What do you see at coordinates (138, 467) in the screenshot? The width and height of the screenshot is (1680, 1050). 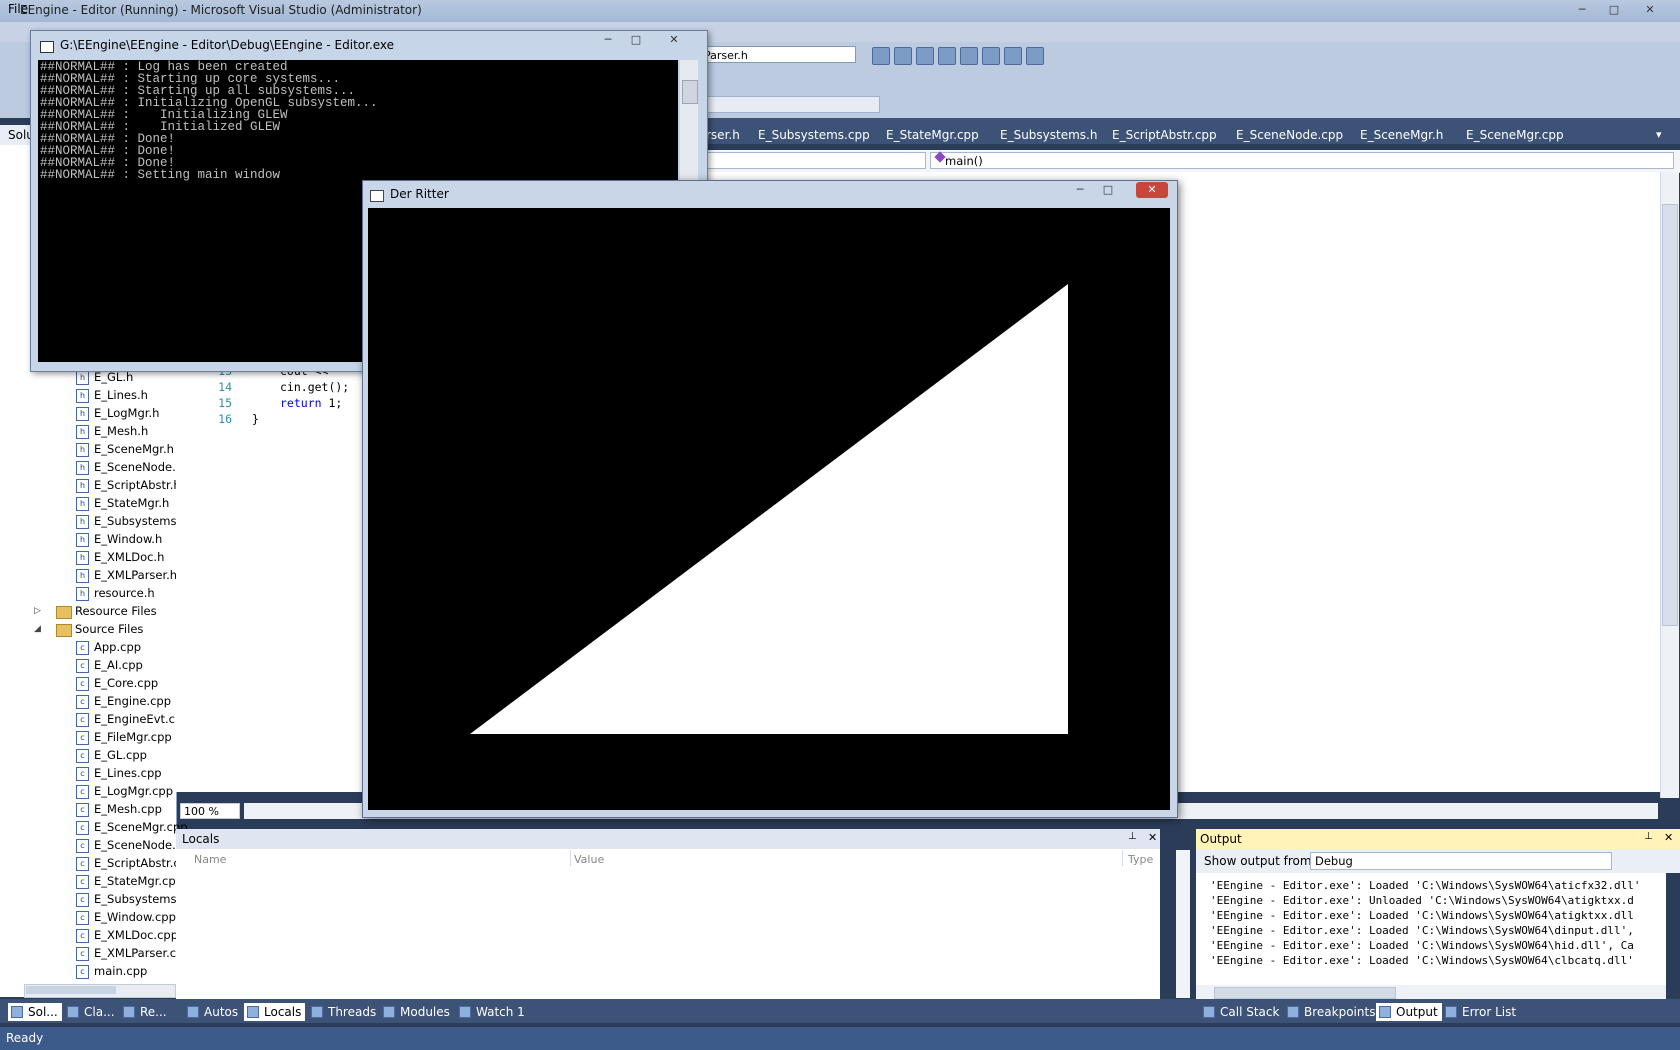 I see `tree-item-header-file: E_SceneNode.h` at bounding box center [138, 467].